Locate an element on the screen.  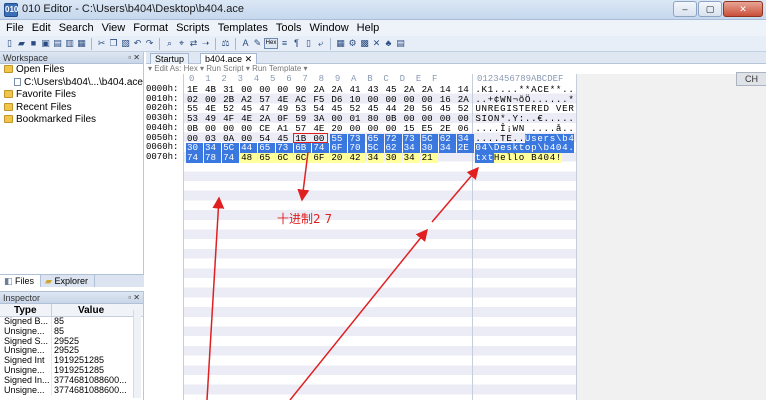
maximize-button: ▢ is located at coordinates (710, 9).